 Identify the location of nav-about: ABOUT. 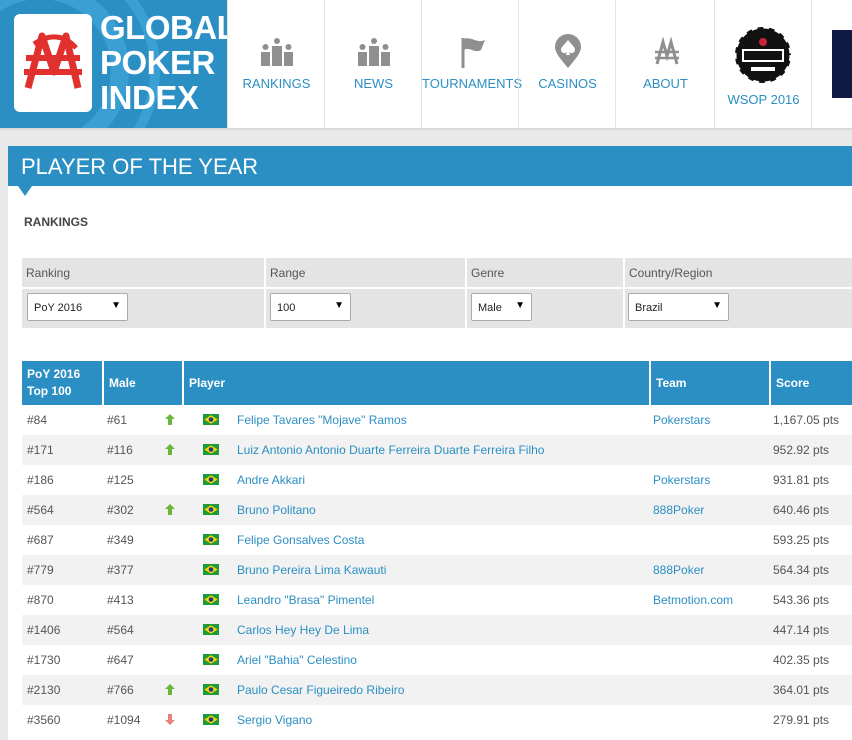
(665, 65).